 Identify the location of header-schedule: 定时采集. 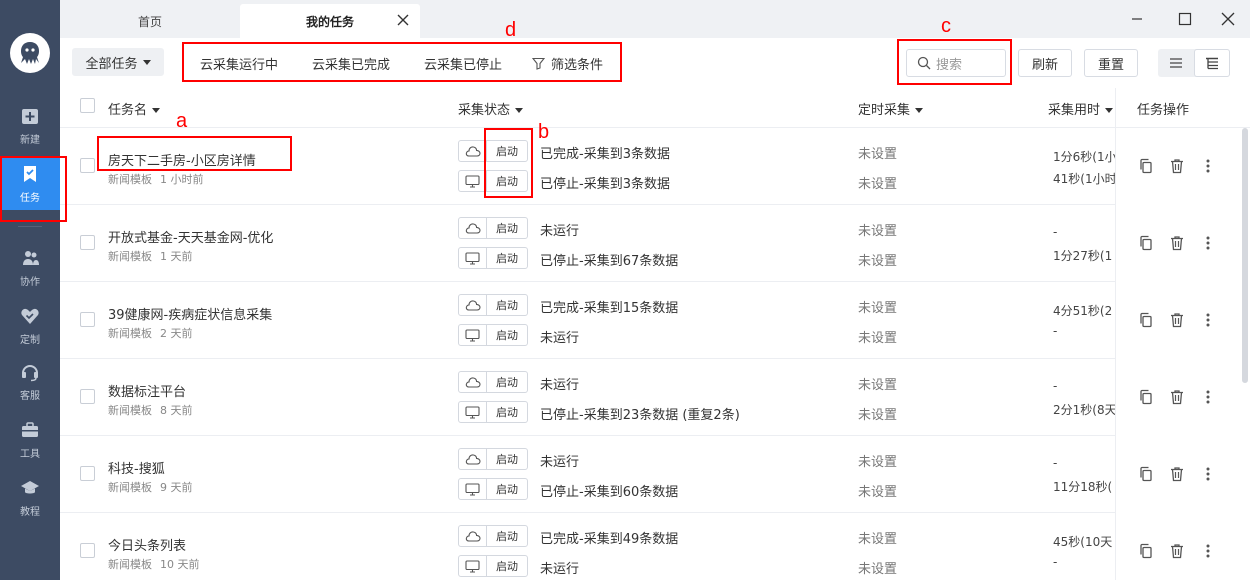
(891, 108).